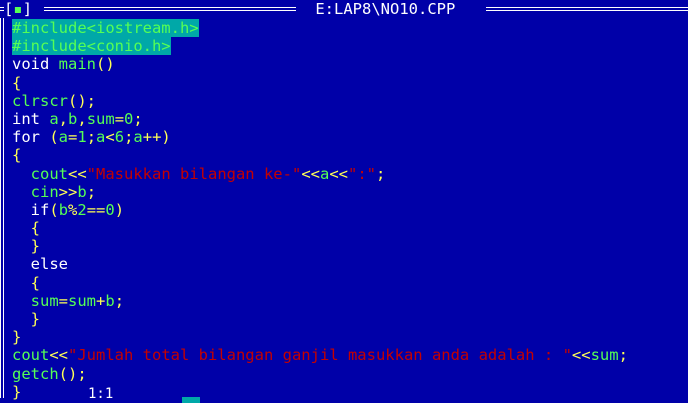  Describe the element at coordinates (68, 191) in the screenshot. I see `code-token: >>` at that location.